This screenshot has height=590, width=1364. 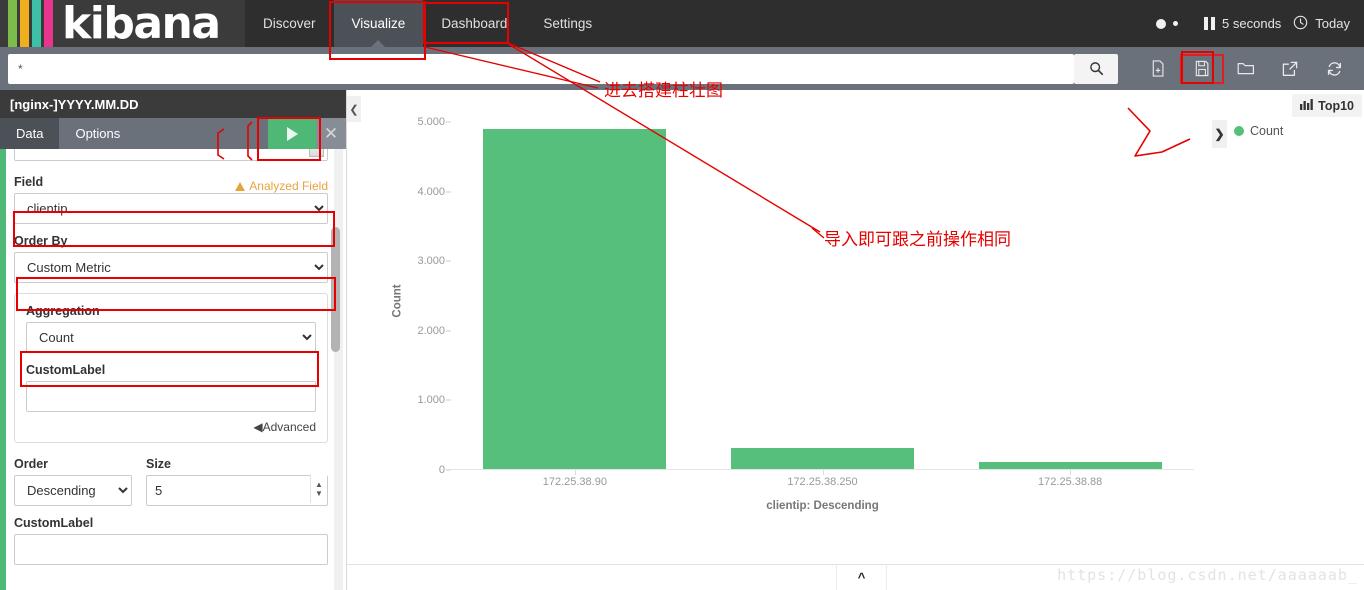 I want to click on collapse-editor-button: ❮, so click(x=354, y=109).